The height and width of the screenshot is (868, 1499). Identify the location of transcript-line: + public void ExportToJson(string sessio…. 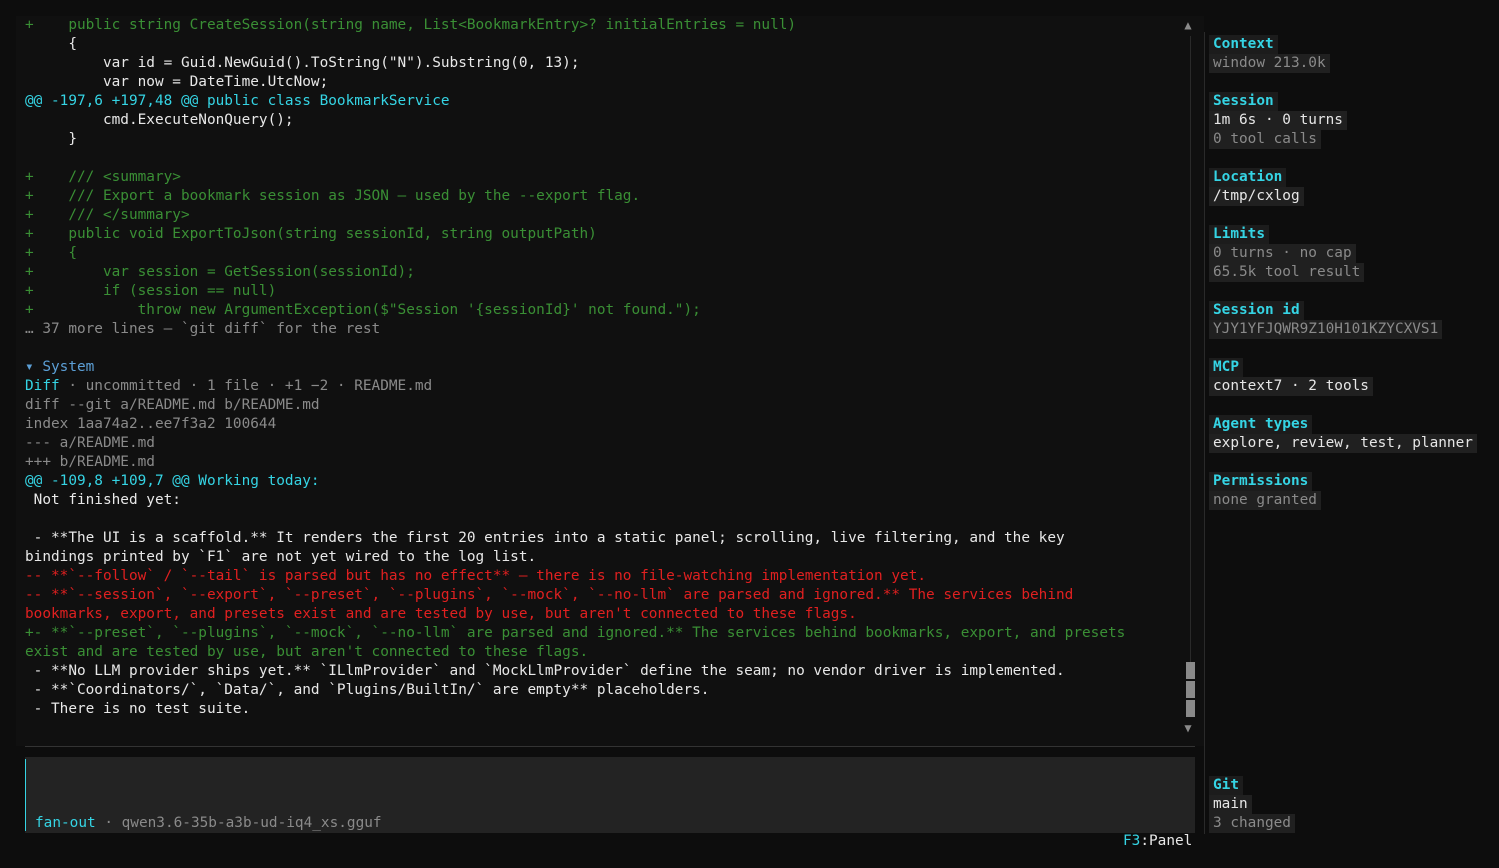
(311, 234).